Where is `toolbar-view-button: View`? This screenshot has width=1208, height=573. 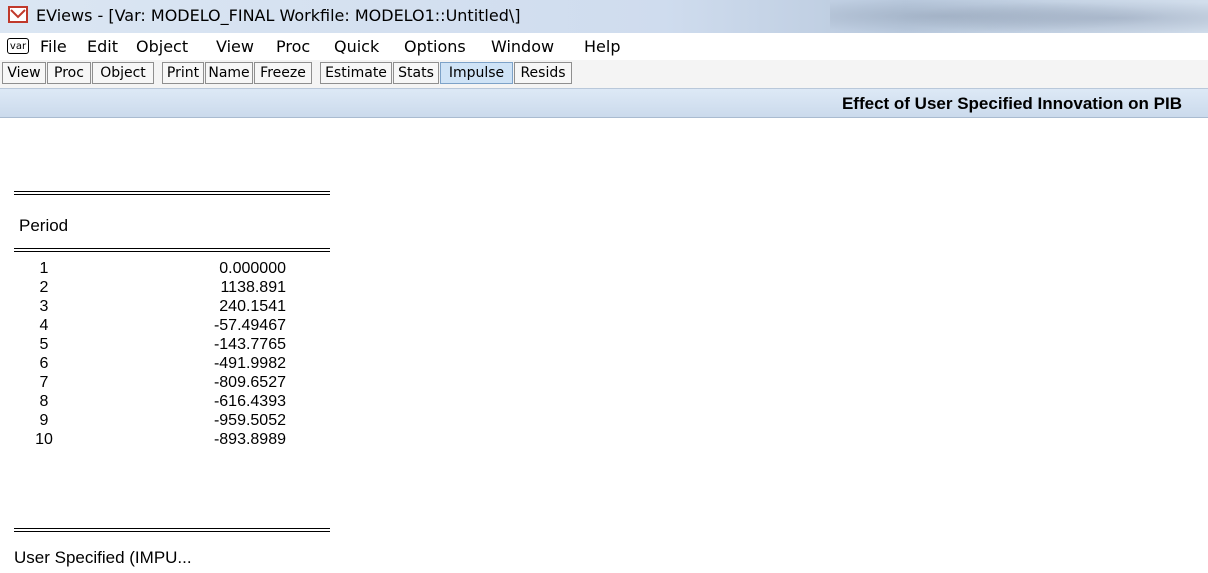
toolbar-view-button: View is located at coordinates (24, 73).